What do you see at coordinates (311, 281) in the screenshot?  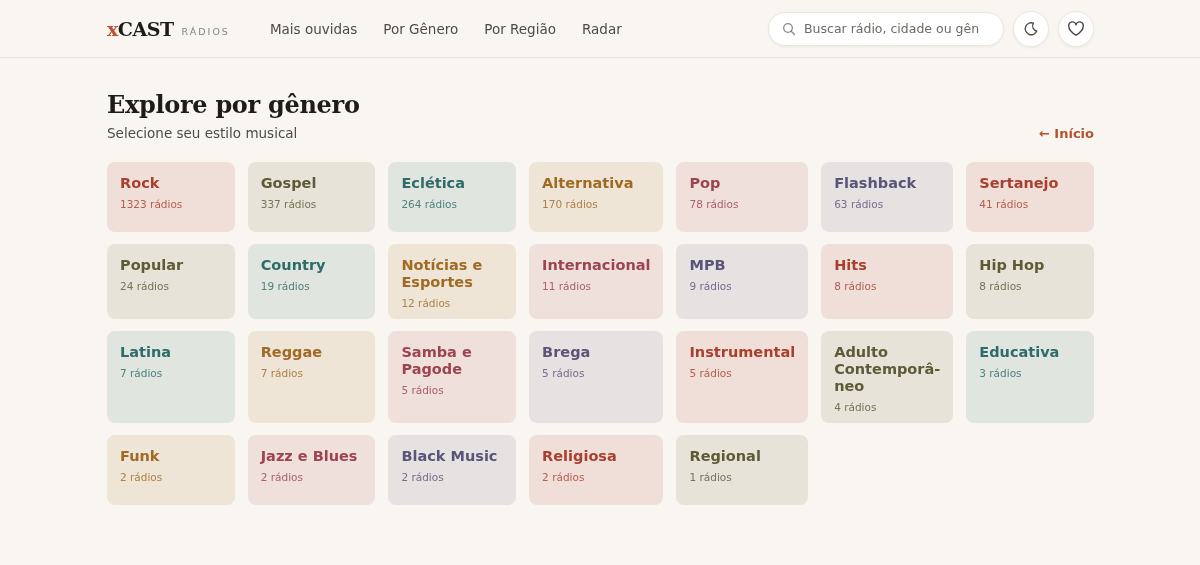 I see `genre-card: Country 19 rádios` at bounding box center [311, 281].